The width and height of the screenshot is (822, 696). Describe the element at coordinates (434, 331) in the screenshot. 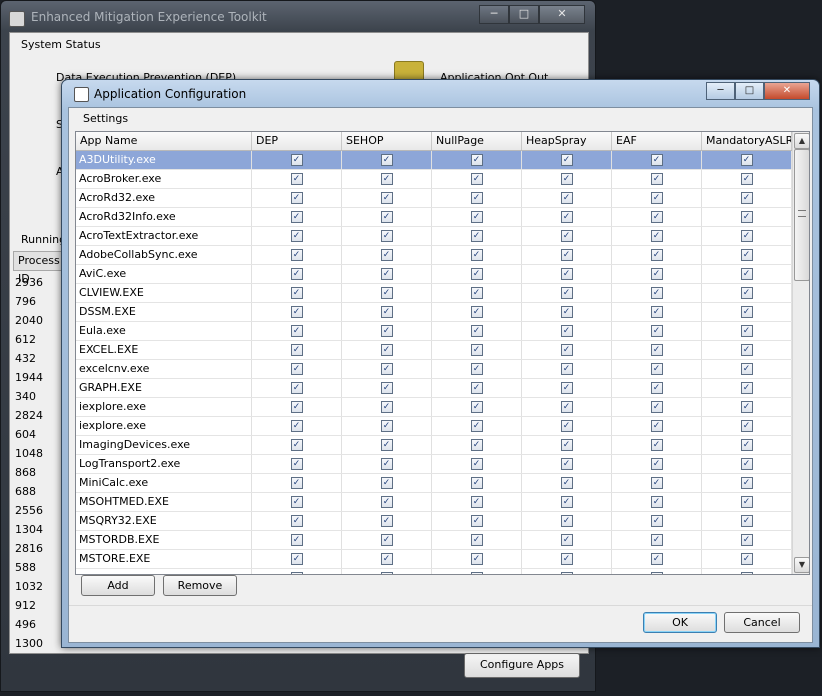

I see `table-row: Eula.exe ✓ ✓ ✓ ✓ ✓ ✓` at that location.